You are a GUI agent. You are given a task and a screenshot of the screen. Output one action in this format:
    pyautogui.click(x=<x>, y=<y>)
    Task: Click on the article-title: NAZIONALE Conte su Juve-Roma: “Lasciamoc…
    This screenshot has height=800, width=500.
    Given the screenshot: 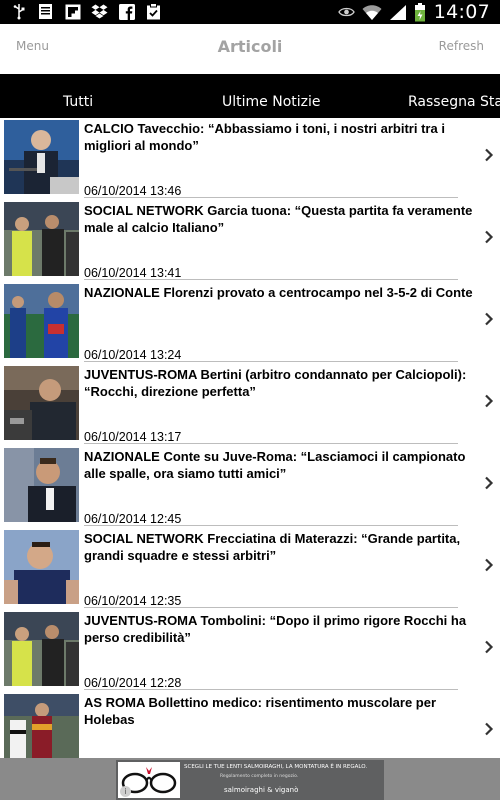 What is the action you would take?
    pyautogui.click(x=275, y=465)
    